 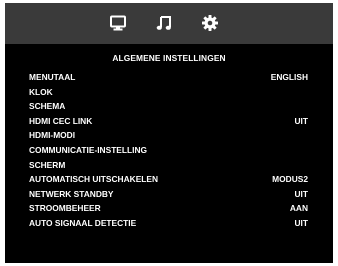 I want to click on menu-item-label: HDMI-MODI, so click(x=52, y=135).